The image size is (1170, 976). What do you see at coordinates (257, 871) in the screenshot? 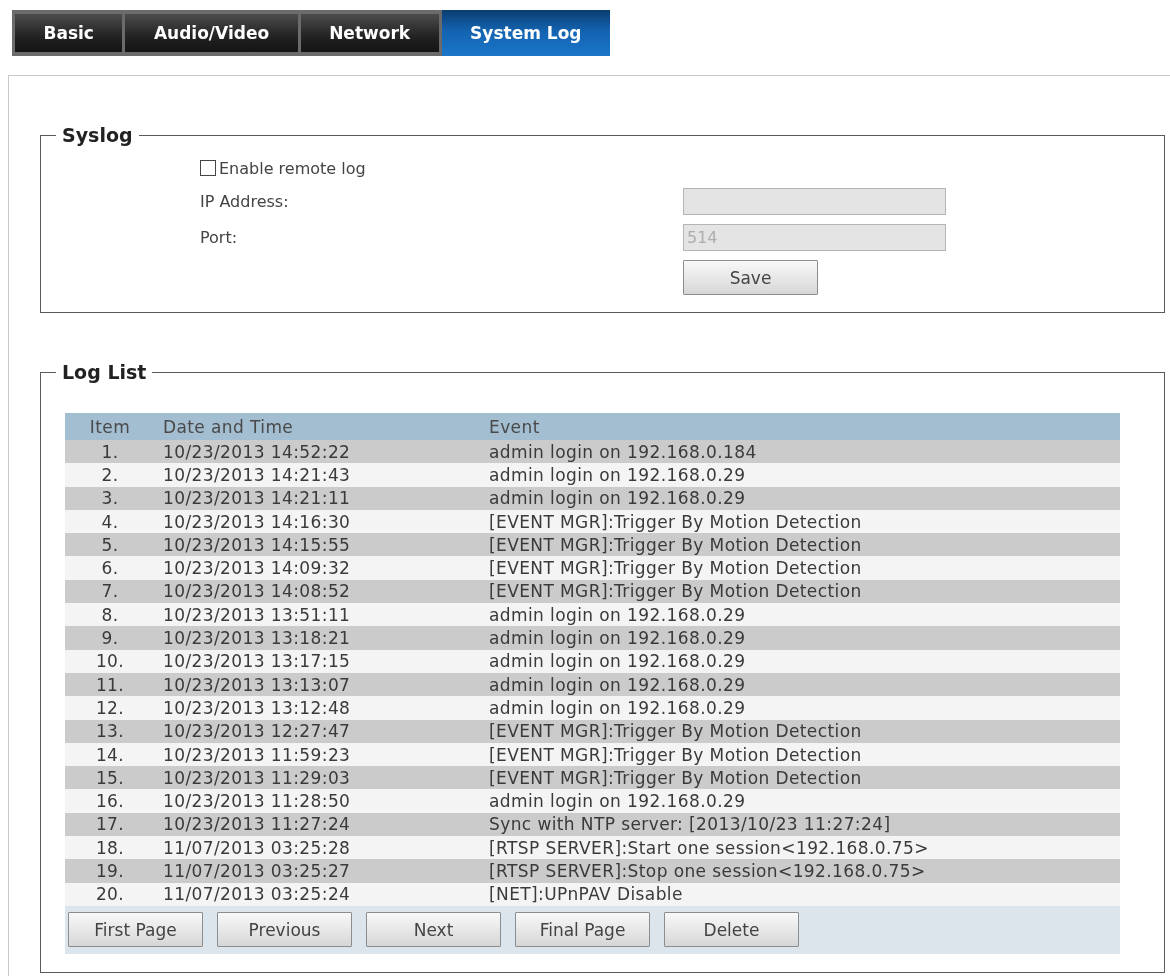
I see `date-time-cell-text: 11/07/2013 03:25:27` at bounding box center [257, 871].